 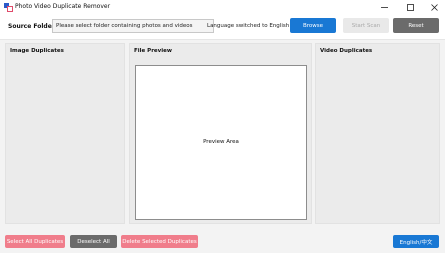 What do you see at coordinates (37, 51) in the screenshot?
I see `image-duplicates-title: Image Duplicates` at bounding box center [37, 51].